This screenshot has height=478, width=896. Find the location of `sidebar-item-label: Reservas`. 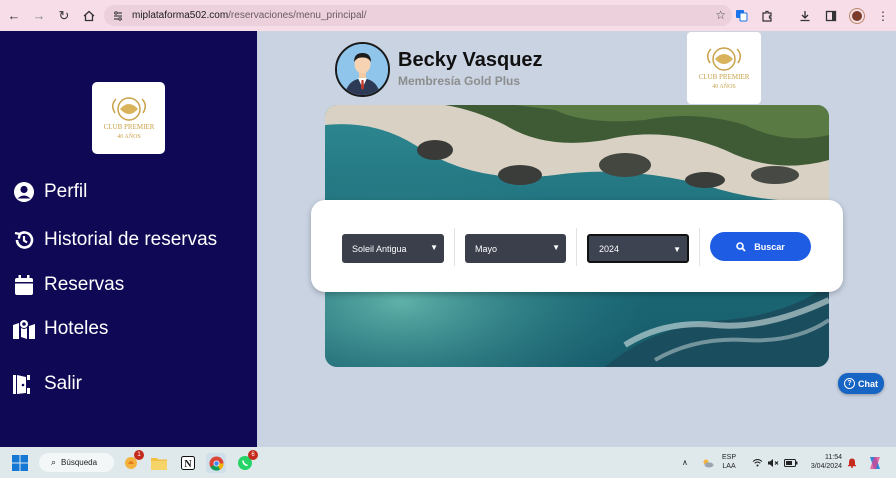

sidebar-item-label: Reservas is located at coordinates (84, 284).